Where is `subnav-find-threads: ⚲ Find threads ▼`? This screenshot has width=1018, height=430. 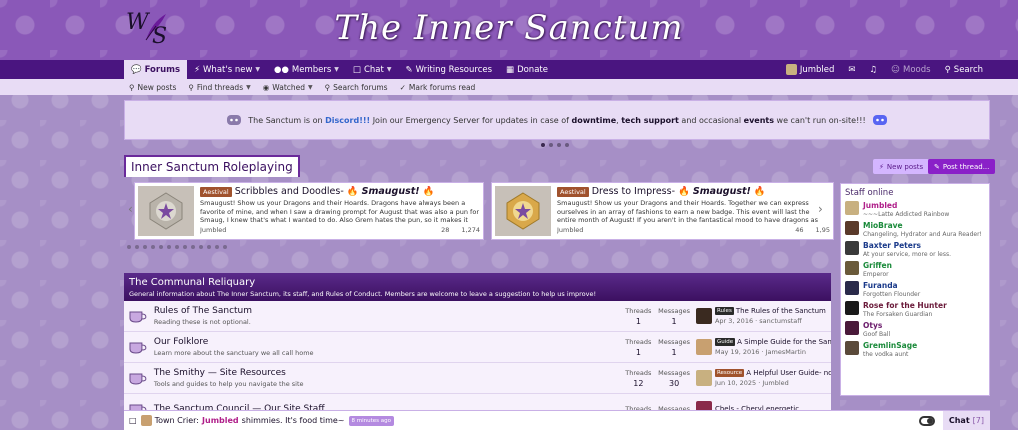
subnav-find-threads: ⚲ Find threads ▼ is located at coordinates (219, 87).